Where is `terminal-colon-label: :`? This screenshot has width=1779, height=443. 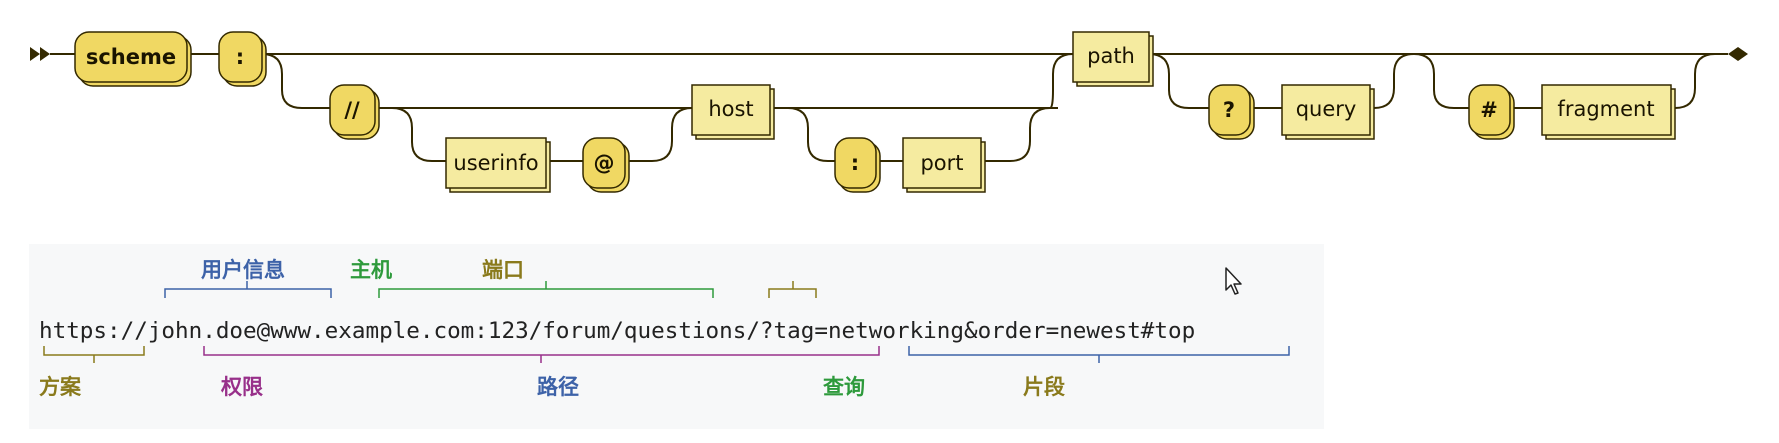
terminal-colon-label: : is located at coordinates (240, 57).